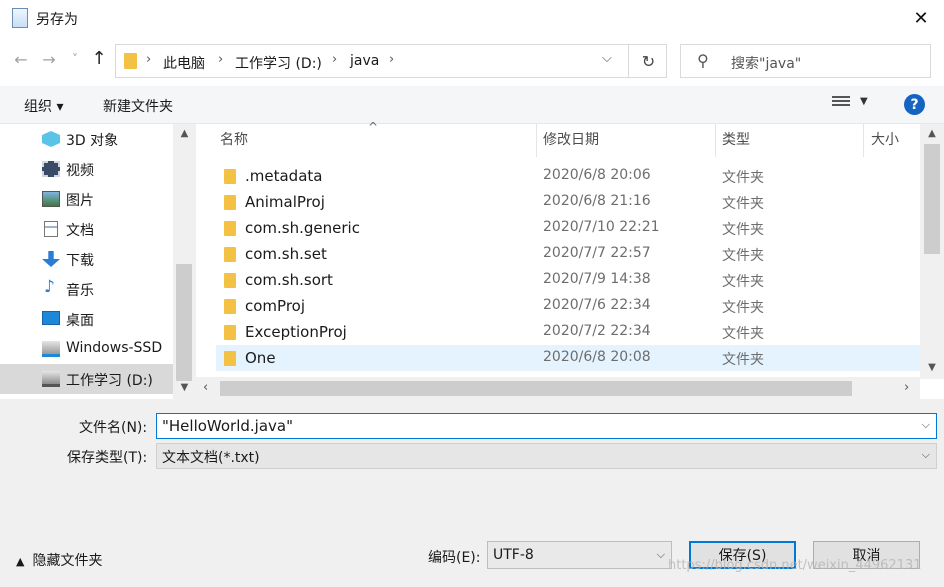 This screenshot has width=944, height=587. Describe the element at coordinates (114, 348) in the screenshot. I see `sidebar-item-label: Windows-SSD` at that location.